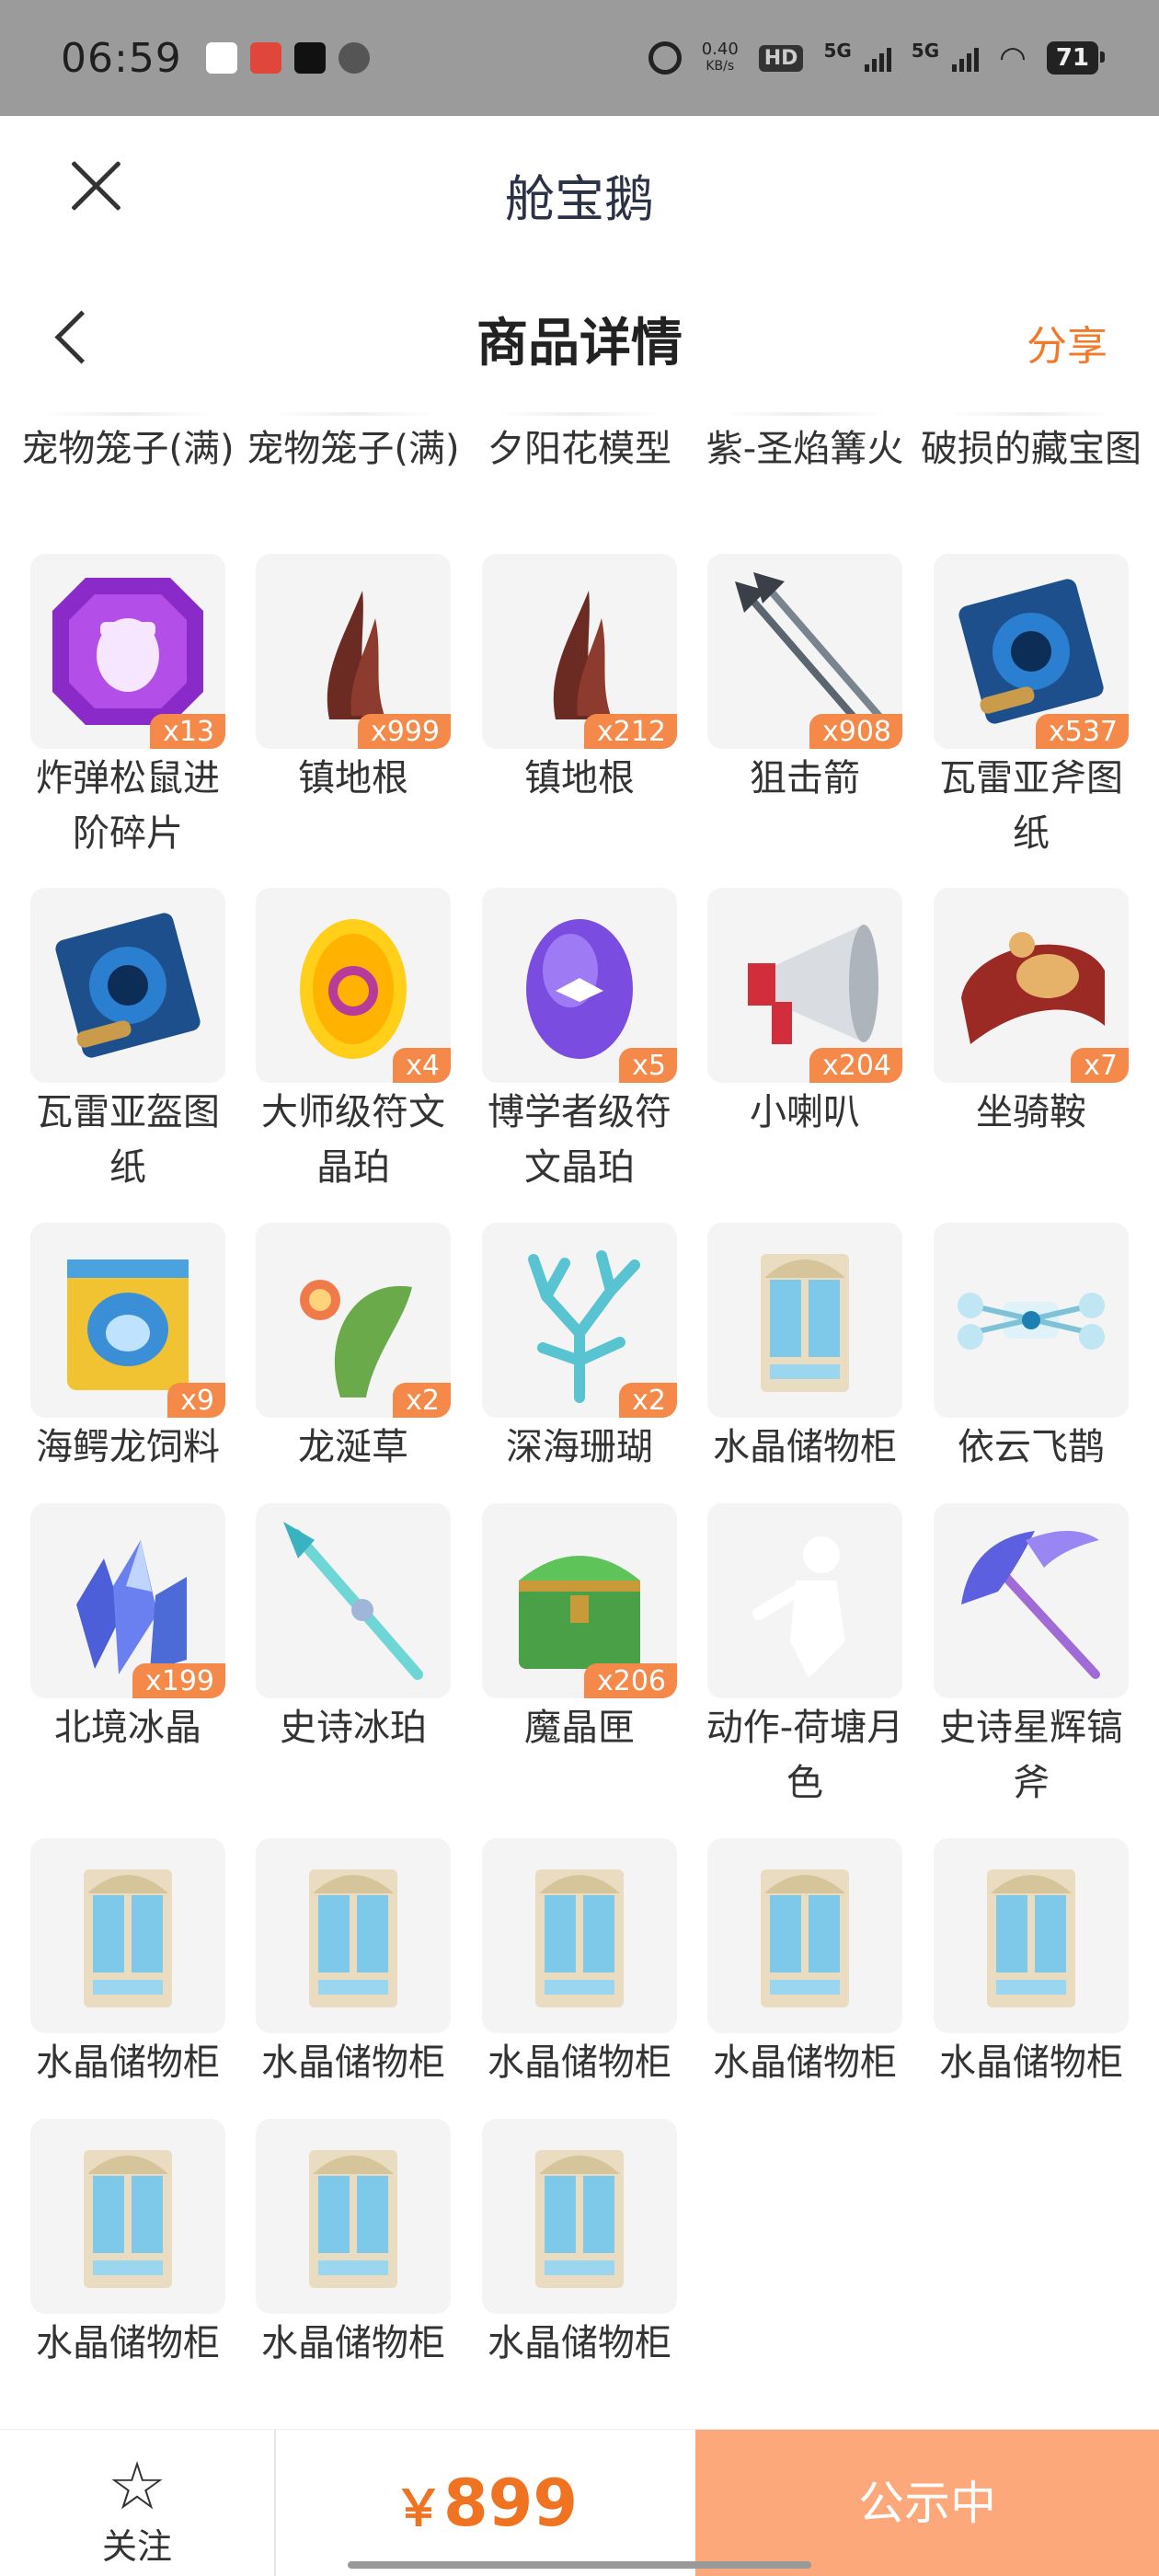  What do you see at coordinates (265, 58) in the screenshot?
I see `game-notification-icon` at bounding box center [265, 58].